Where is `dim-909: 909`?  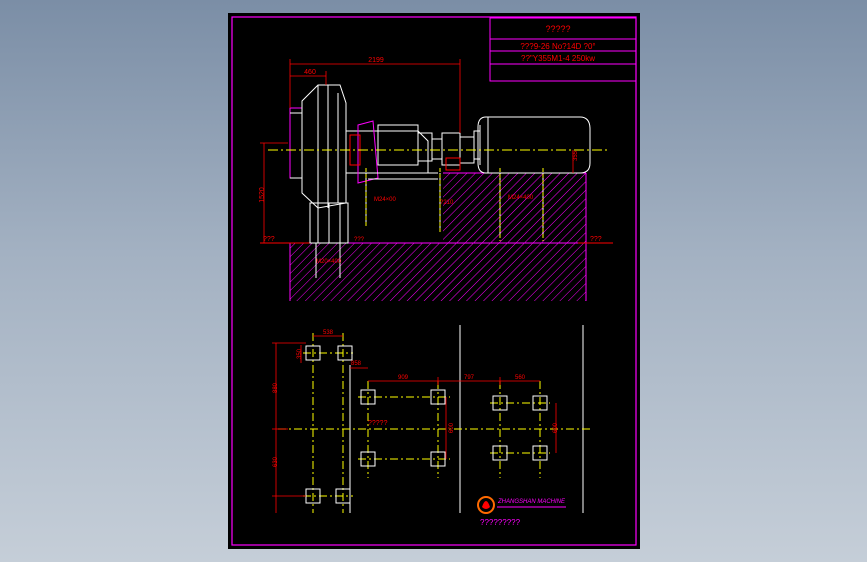
dim-909: 909 is located at coordinates (403, 378).